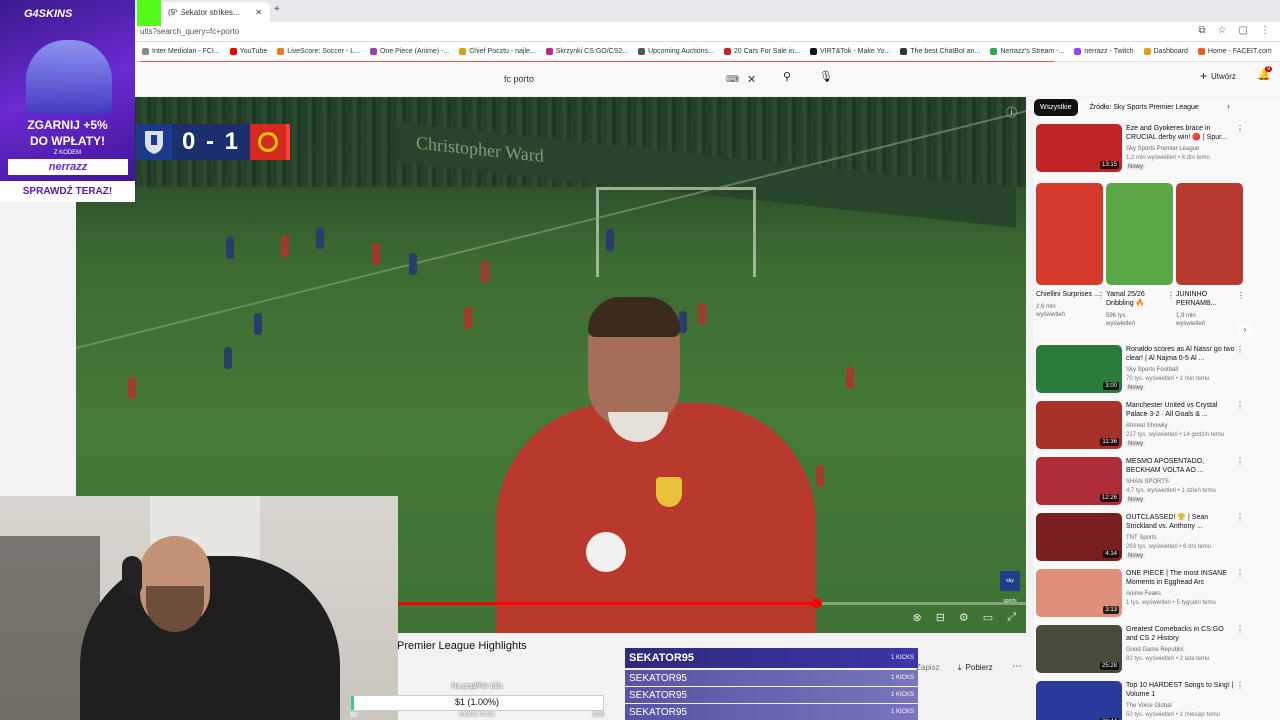  Describe the element at coordinates (1265, 30) in the screenshot. I see `menu-dots-icon: ⋮` at that location.